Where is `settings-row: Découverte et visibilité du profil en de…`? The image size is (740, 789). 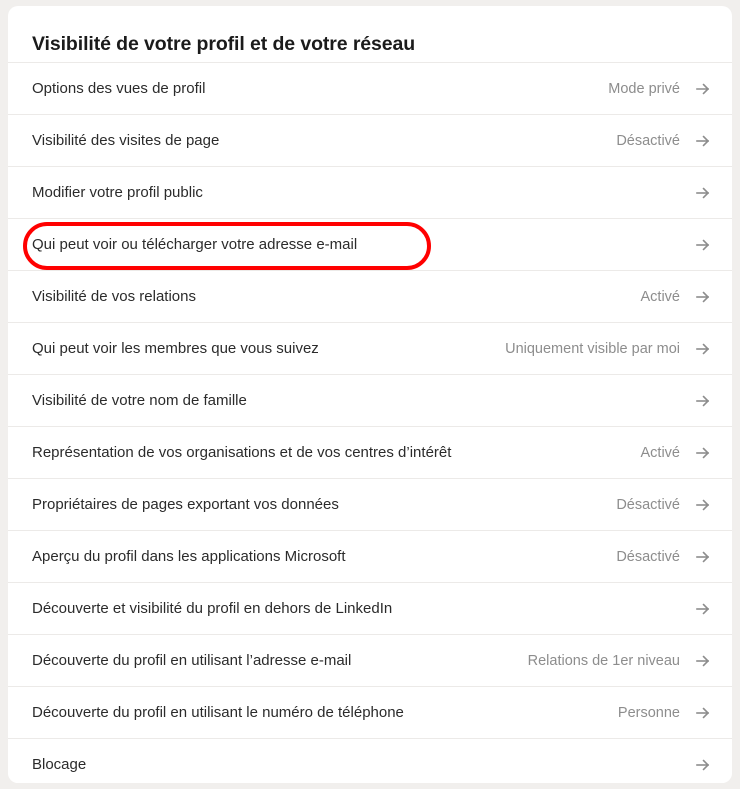 settings-row: Découverte et visibilité du profil en de… is located at coordinates (370, 608).